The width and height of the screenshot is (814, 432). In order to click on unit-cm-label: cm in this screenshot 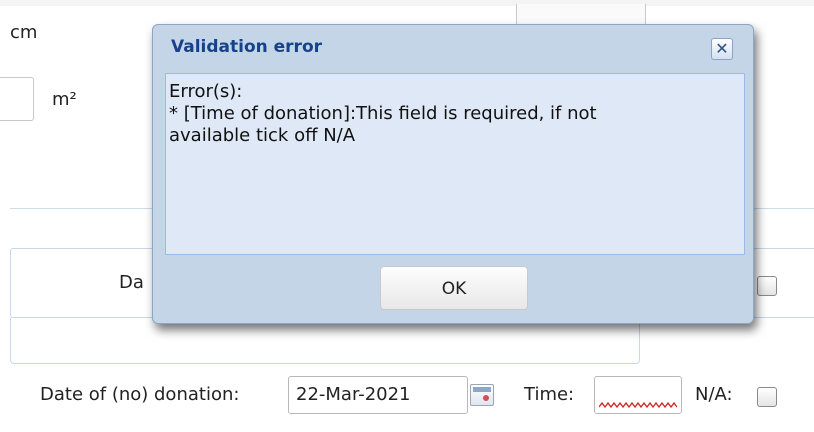, I will do `click(24, 32)`.